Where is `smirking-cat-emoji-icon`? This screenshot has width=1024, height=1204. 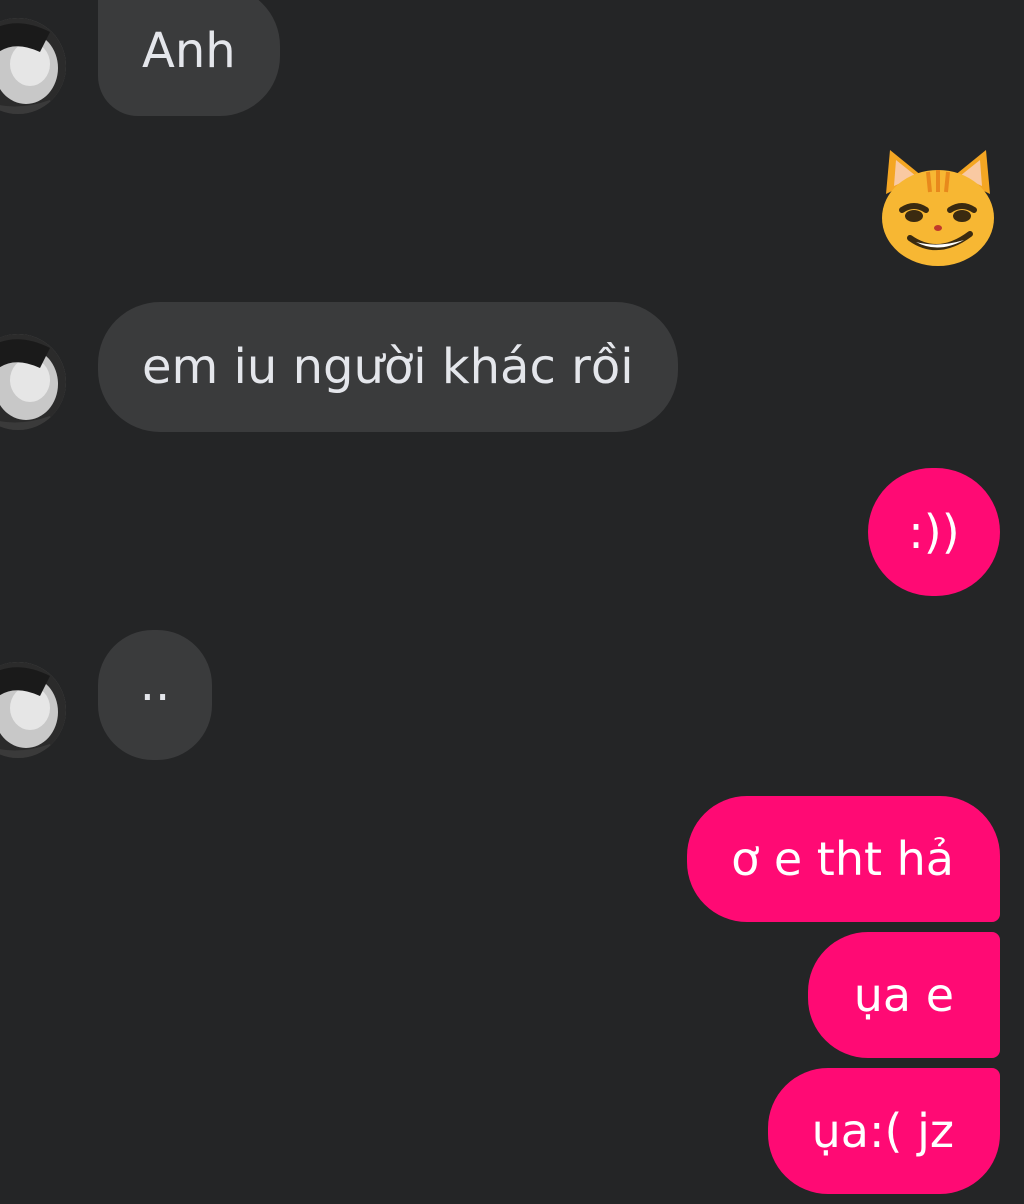 smirking-cat-emoji-icon is located at coordinates (938, 208).